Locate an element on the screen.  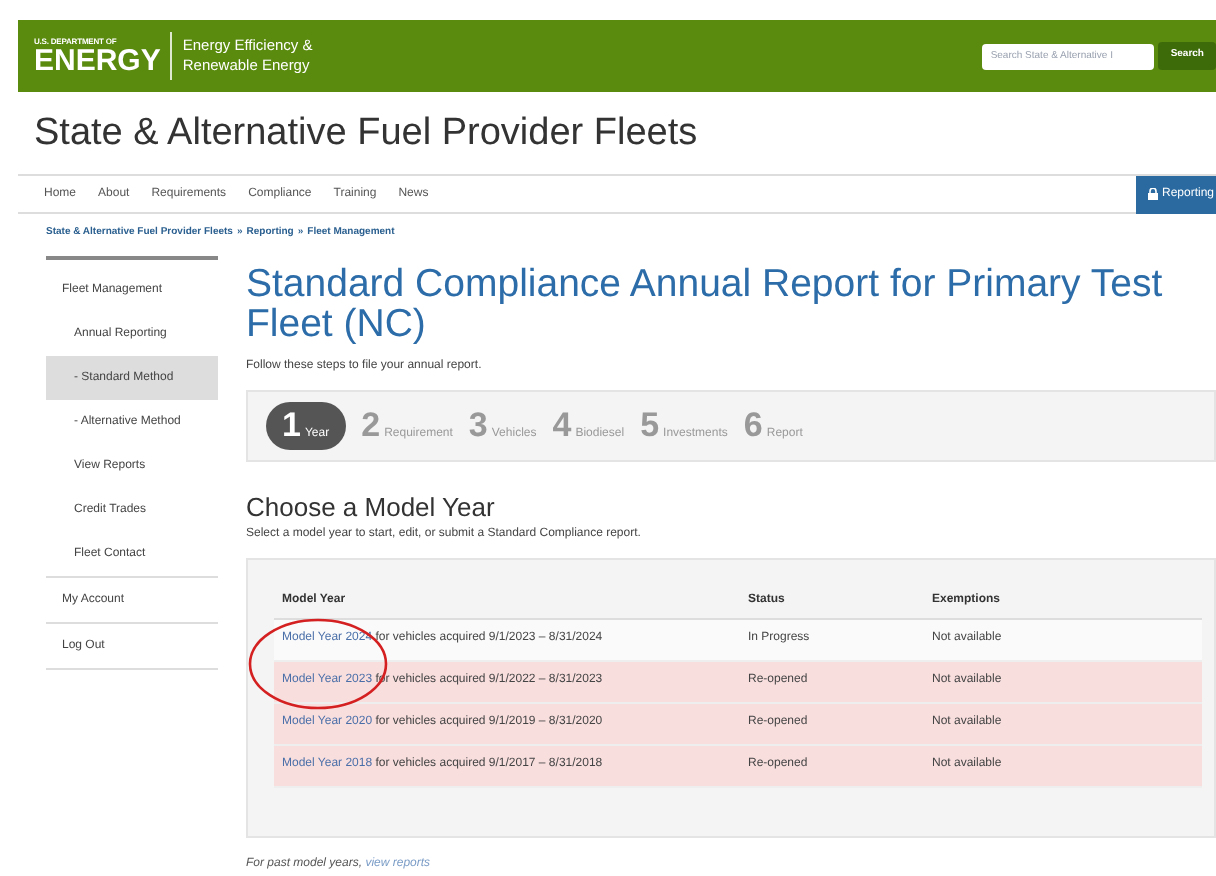
page-title: Standard Compliance Annual Report for Primary Test Fleet (NC) is located at coordinates (705, 303).